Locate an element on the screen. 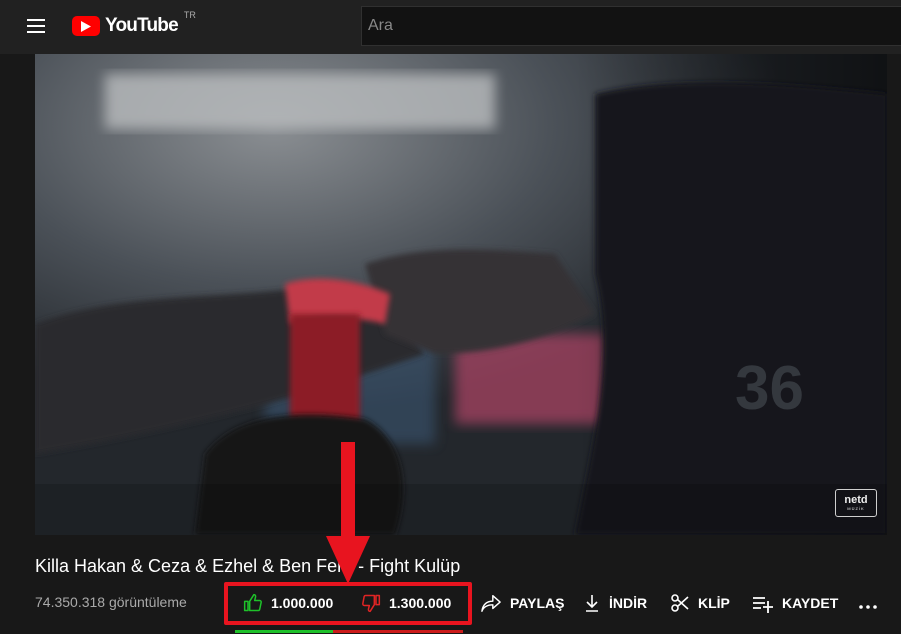  watermark-subtext: MÜZİK is located at coordinates (856, 508).